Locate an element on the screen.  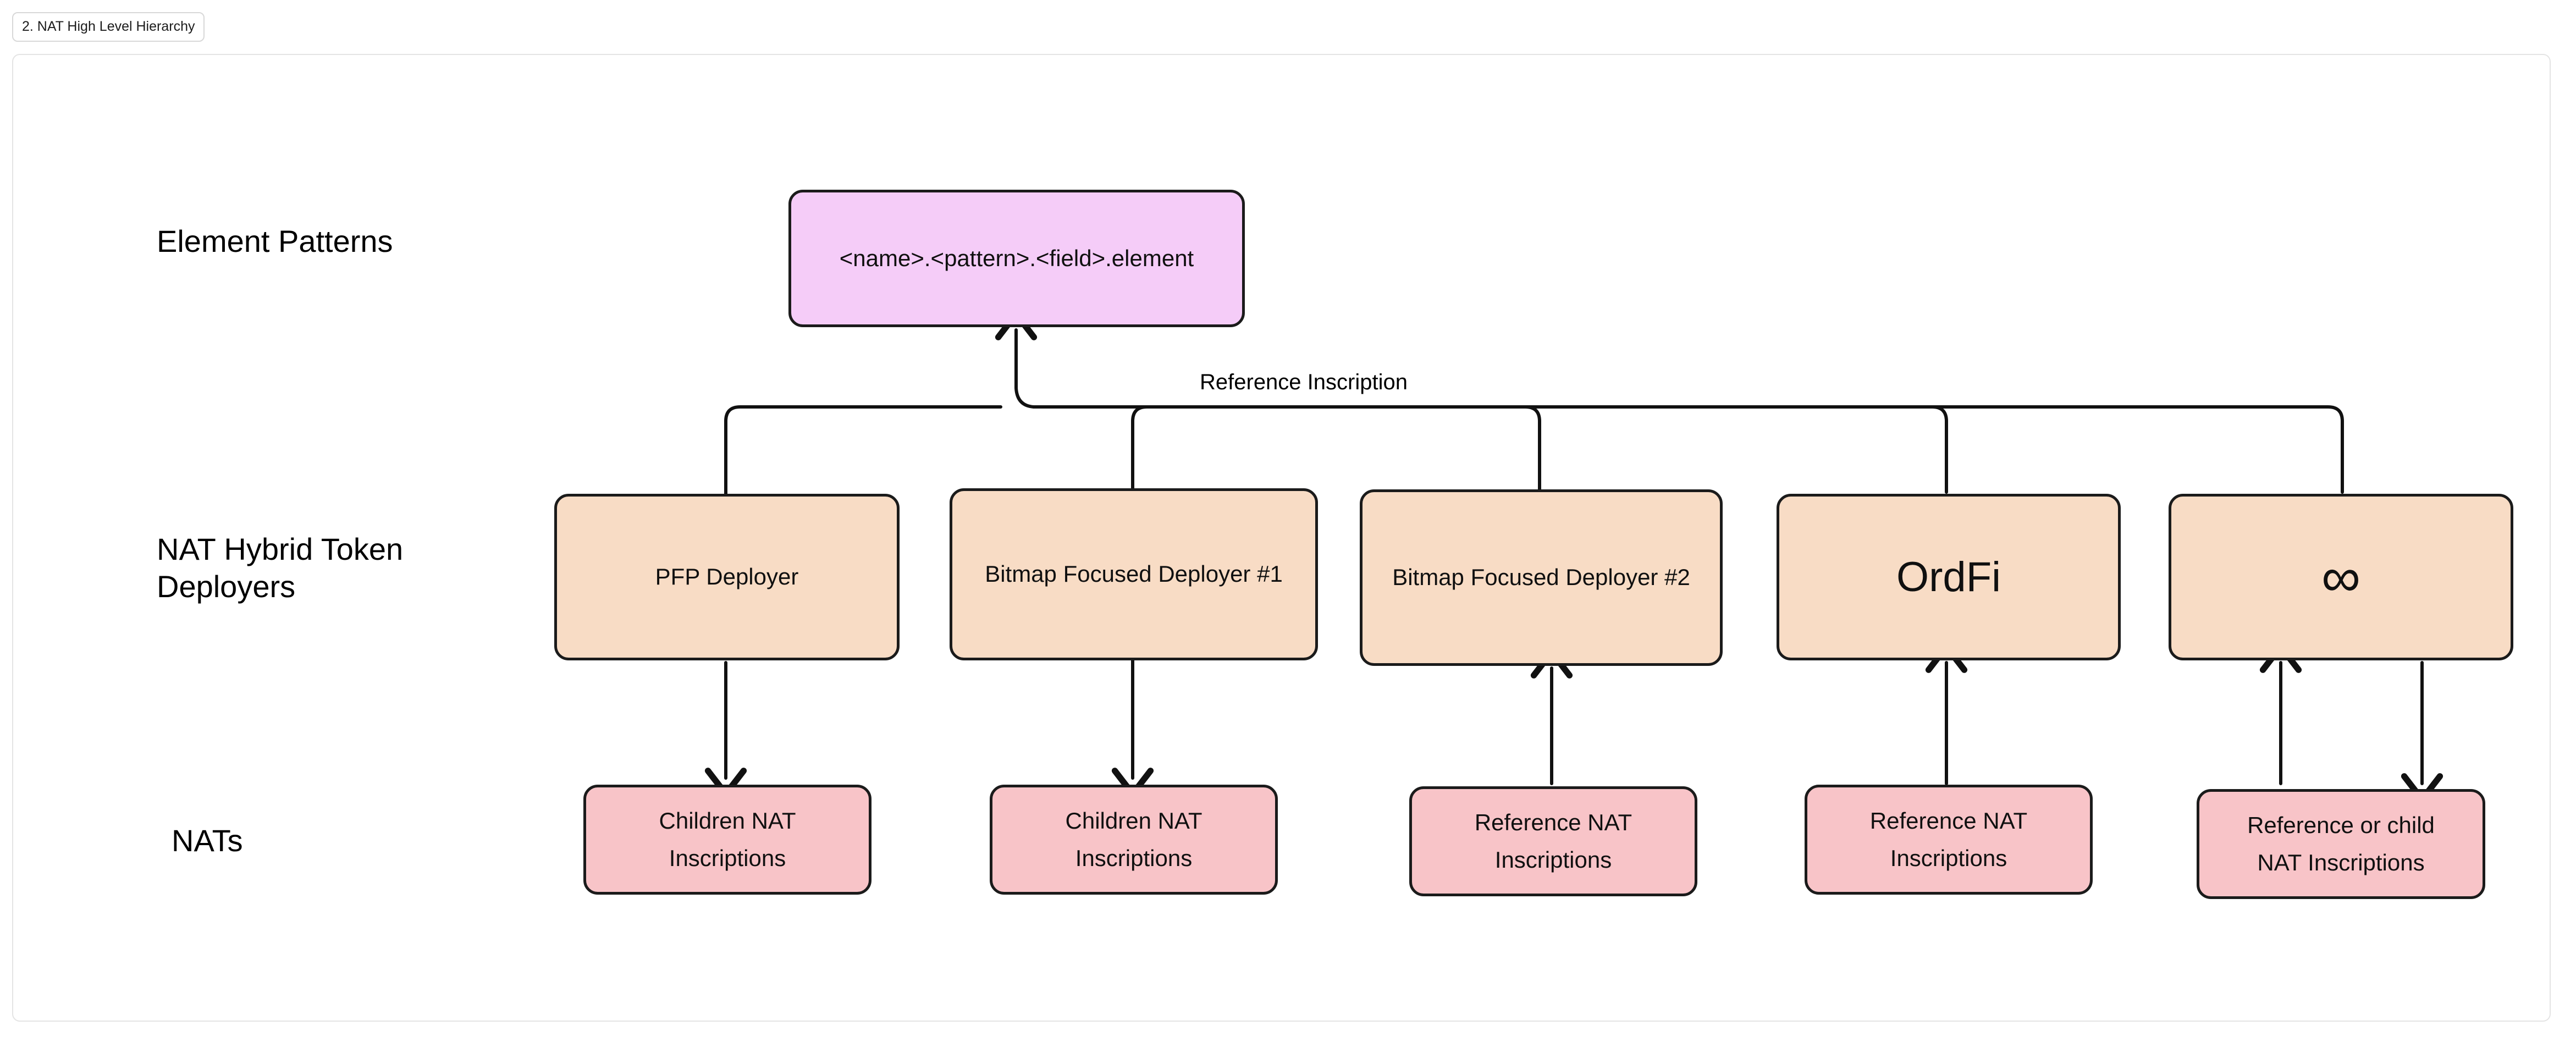
node-reference-nat-inscriptions-2-label: Reference NAT Inscriptions is located at coordinates (1948, 839).